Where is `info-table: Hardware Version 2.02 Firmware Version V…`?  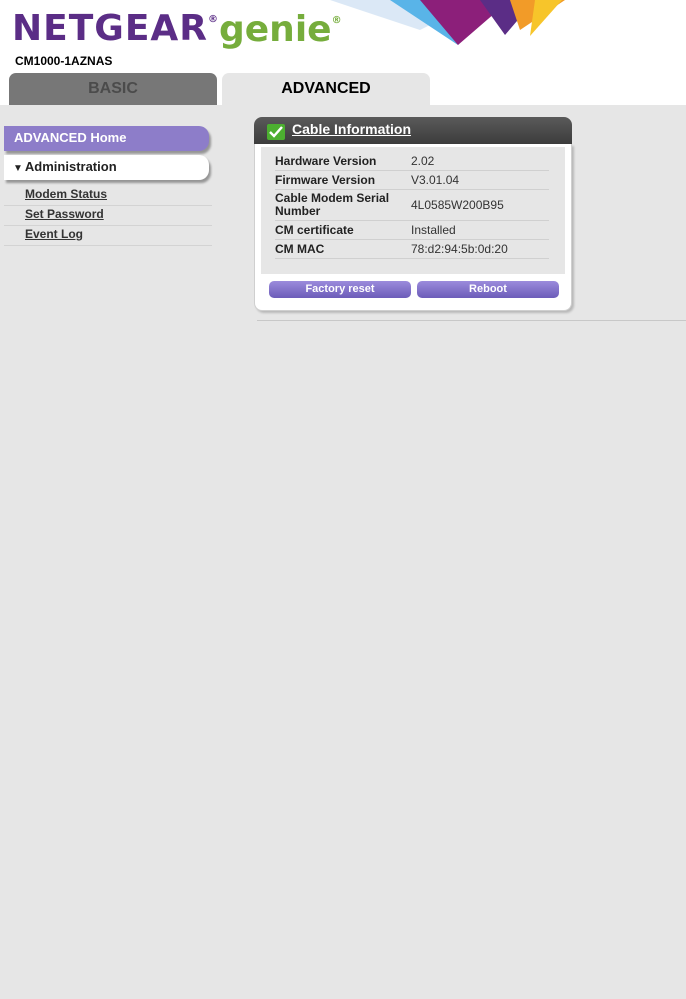 info-table: Hardware Version 2.02 Firmware Version V… is located at coordinates (412, 205).